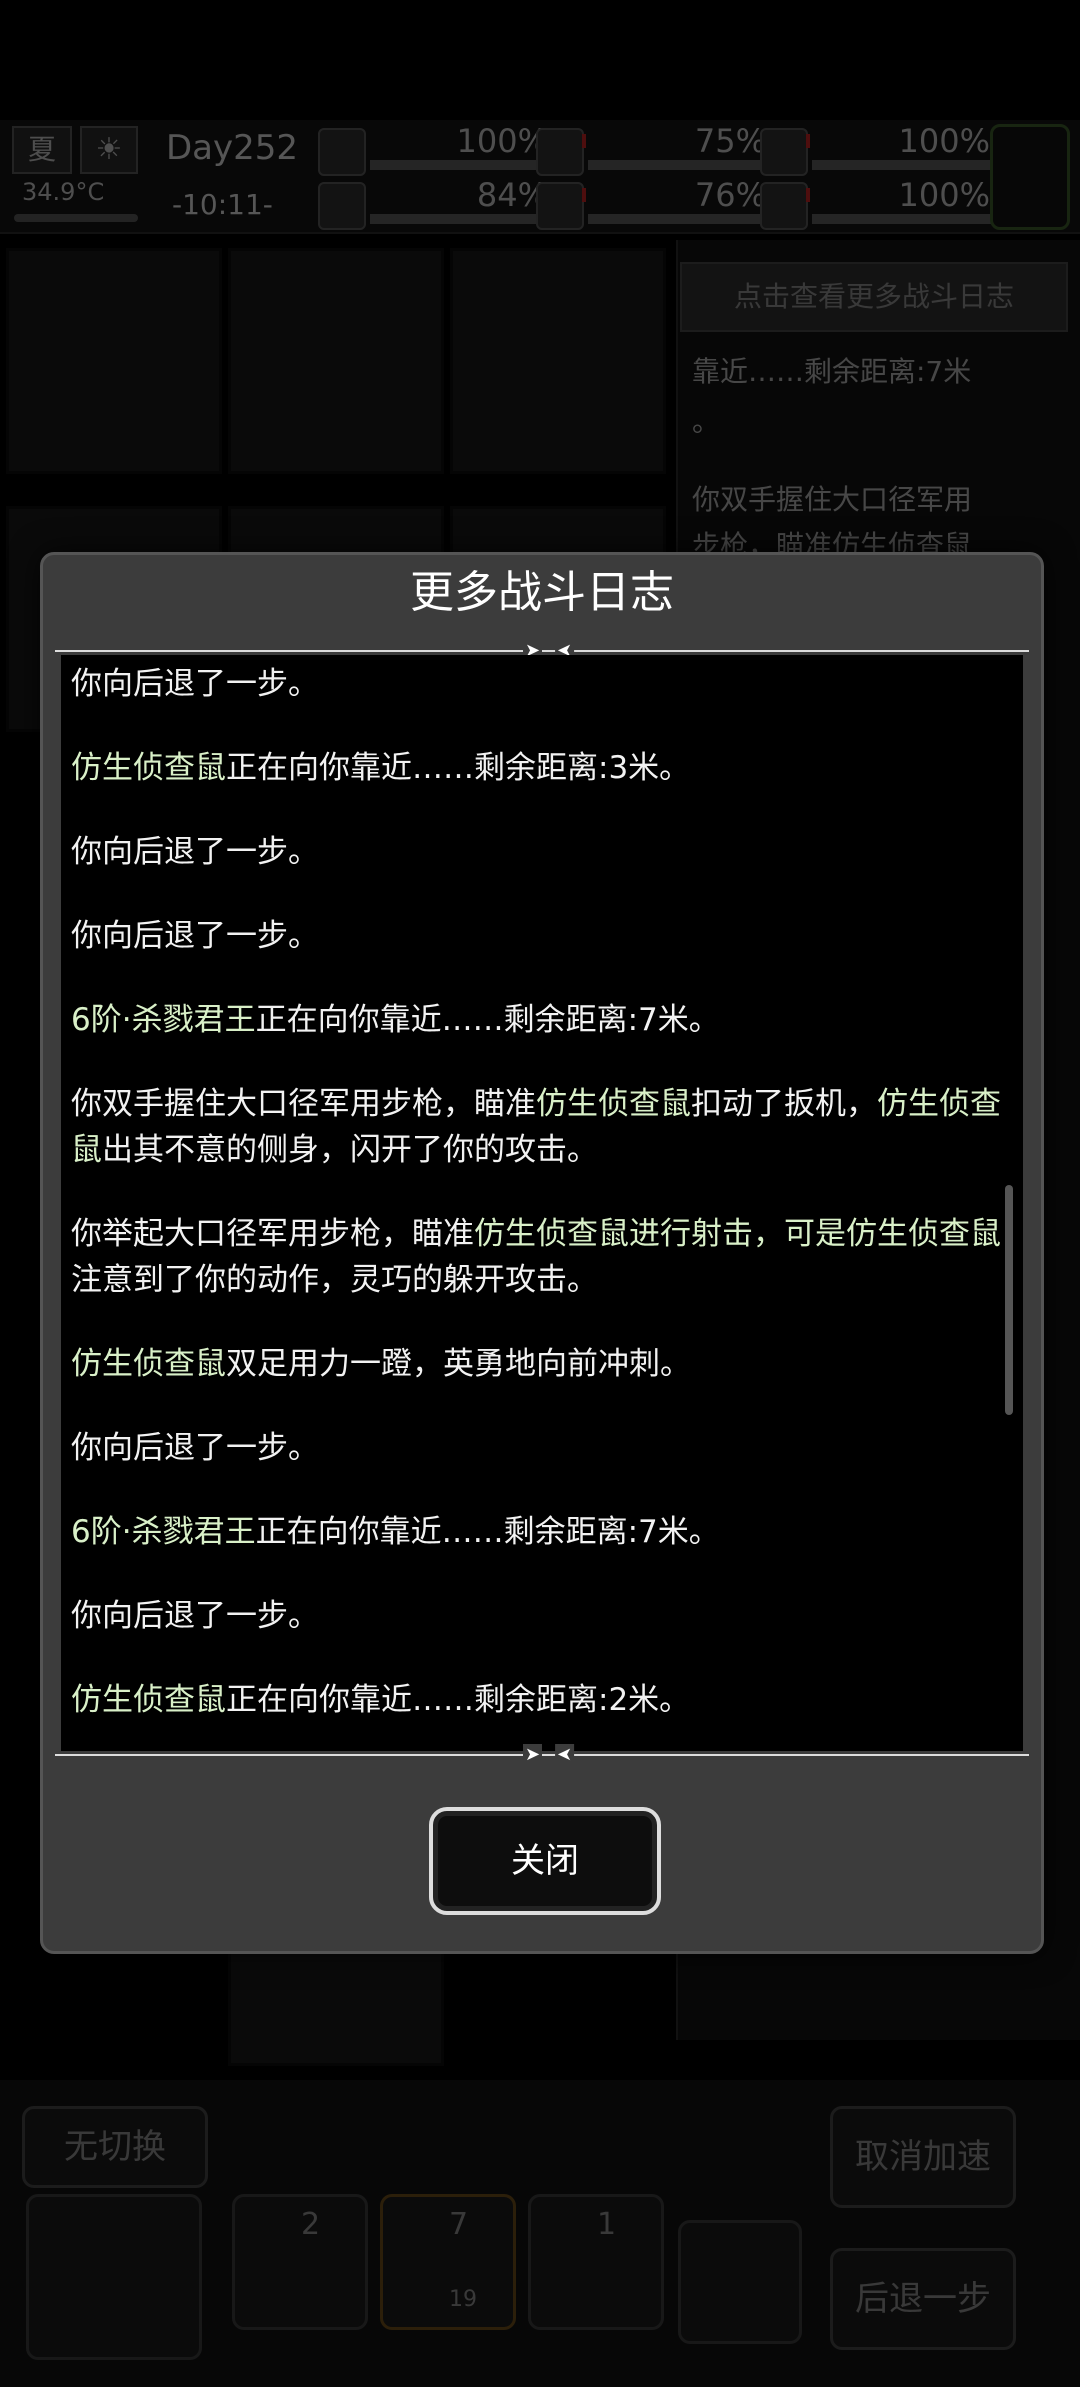 The height and width of the screenshot is (2387, 1080). I want to click on side-log-line: 你双手握住大口径军用, so click(832, 499).